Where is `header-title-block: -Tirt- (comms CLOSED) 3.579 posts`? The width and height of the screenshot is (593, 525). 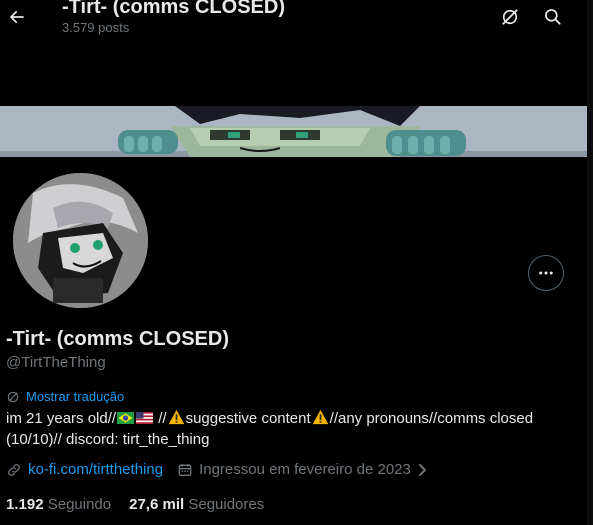
header-title-block: -Tirt- (comms CLOSED) 3.579 posts is located at coordinates (173, 17).